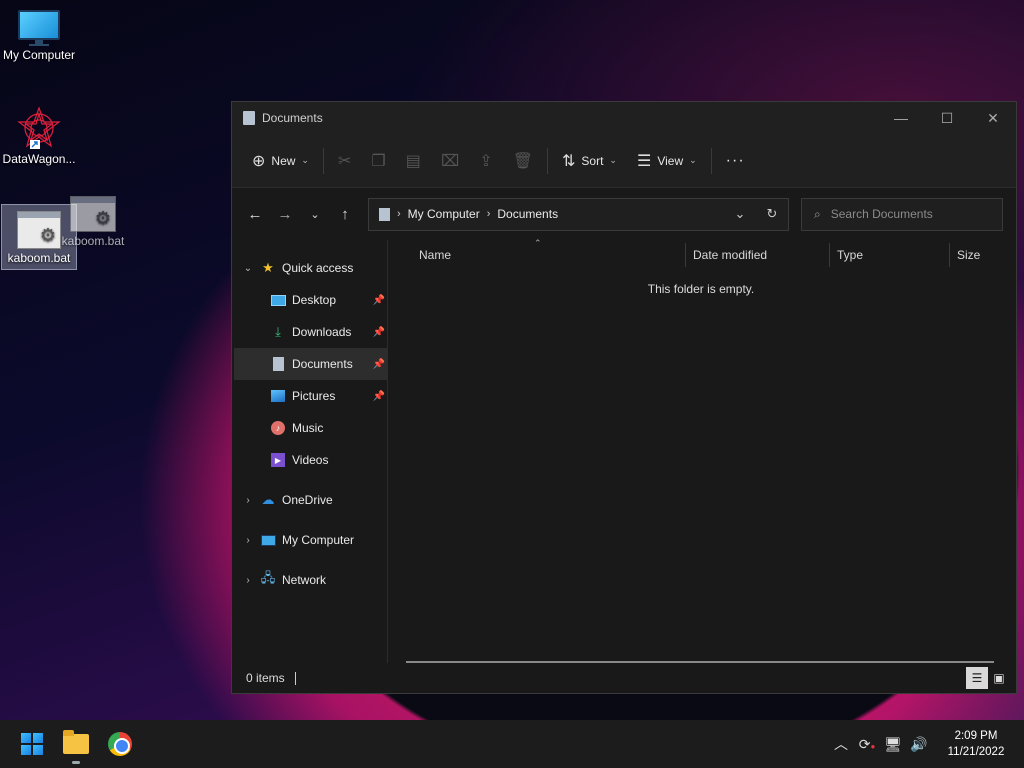  I want to click on video-icon: ▶, so click(278, 460).